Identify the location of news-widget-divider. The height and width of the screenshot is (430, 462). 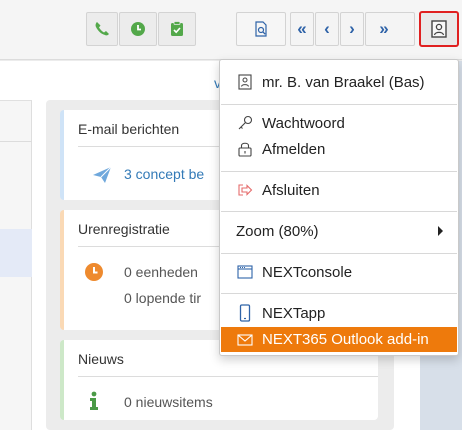
(228, 376).